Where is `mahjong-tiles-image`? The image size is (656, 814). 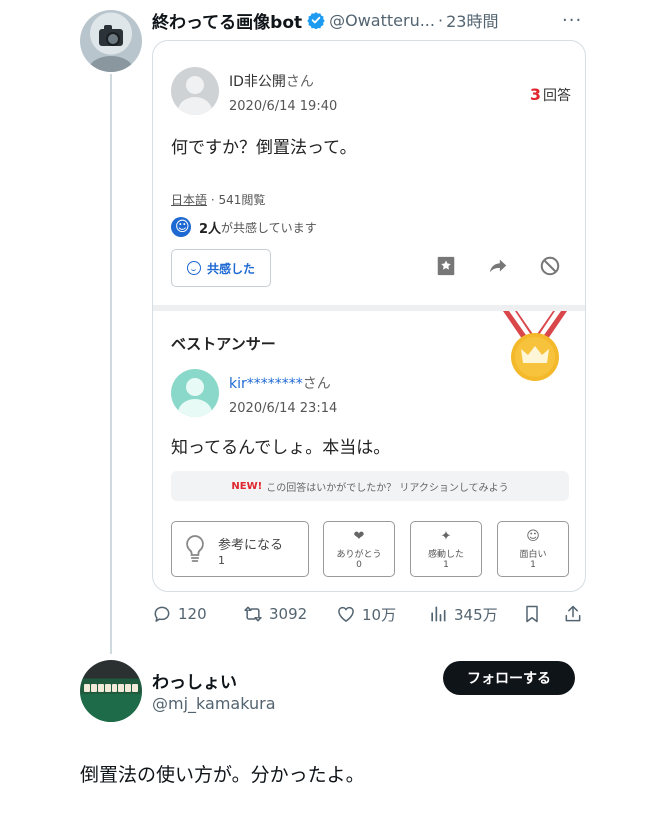
mahjong-tiles-image is located at coordinates (111, 688).